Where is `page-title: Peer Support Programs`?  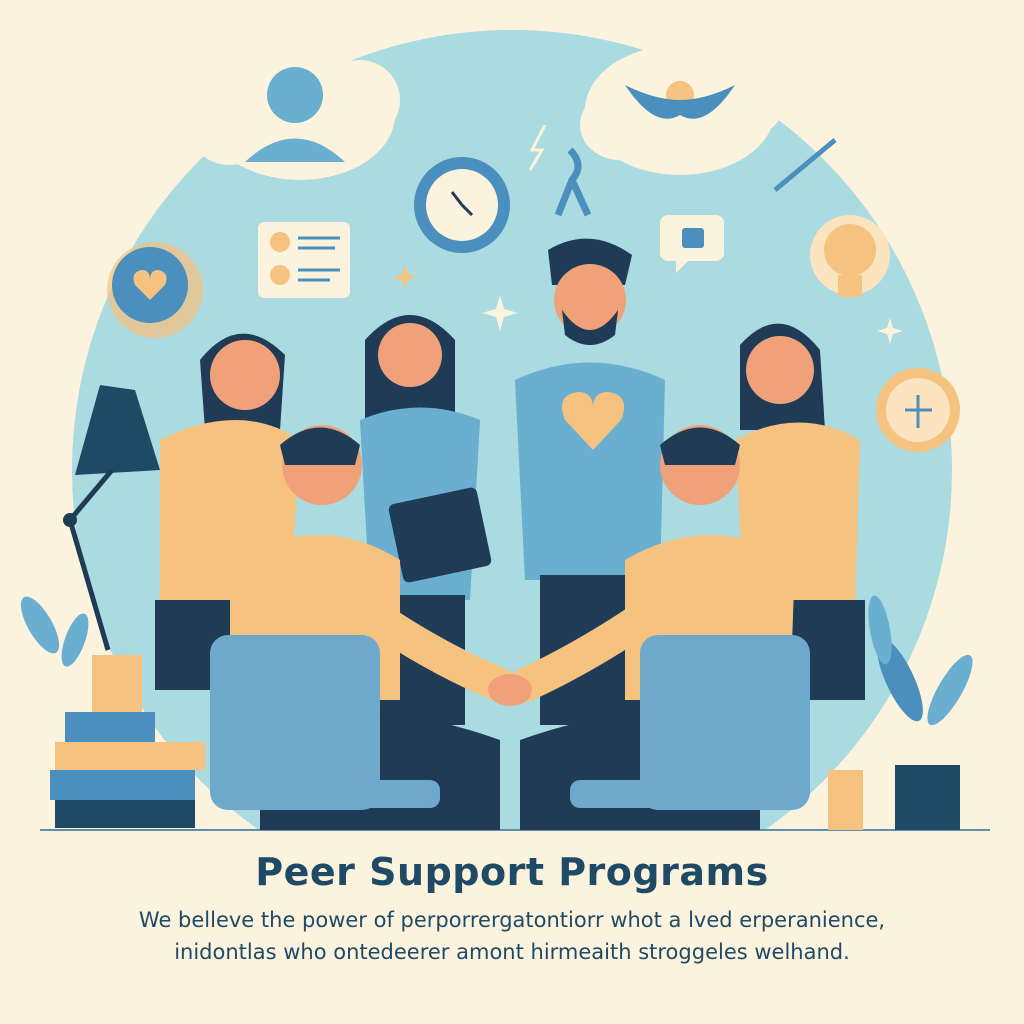 page-title: Peer Support Programs is located at coordinates (512, 872).